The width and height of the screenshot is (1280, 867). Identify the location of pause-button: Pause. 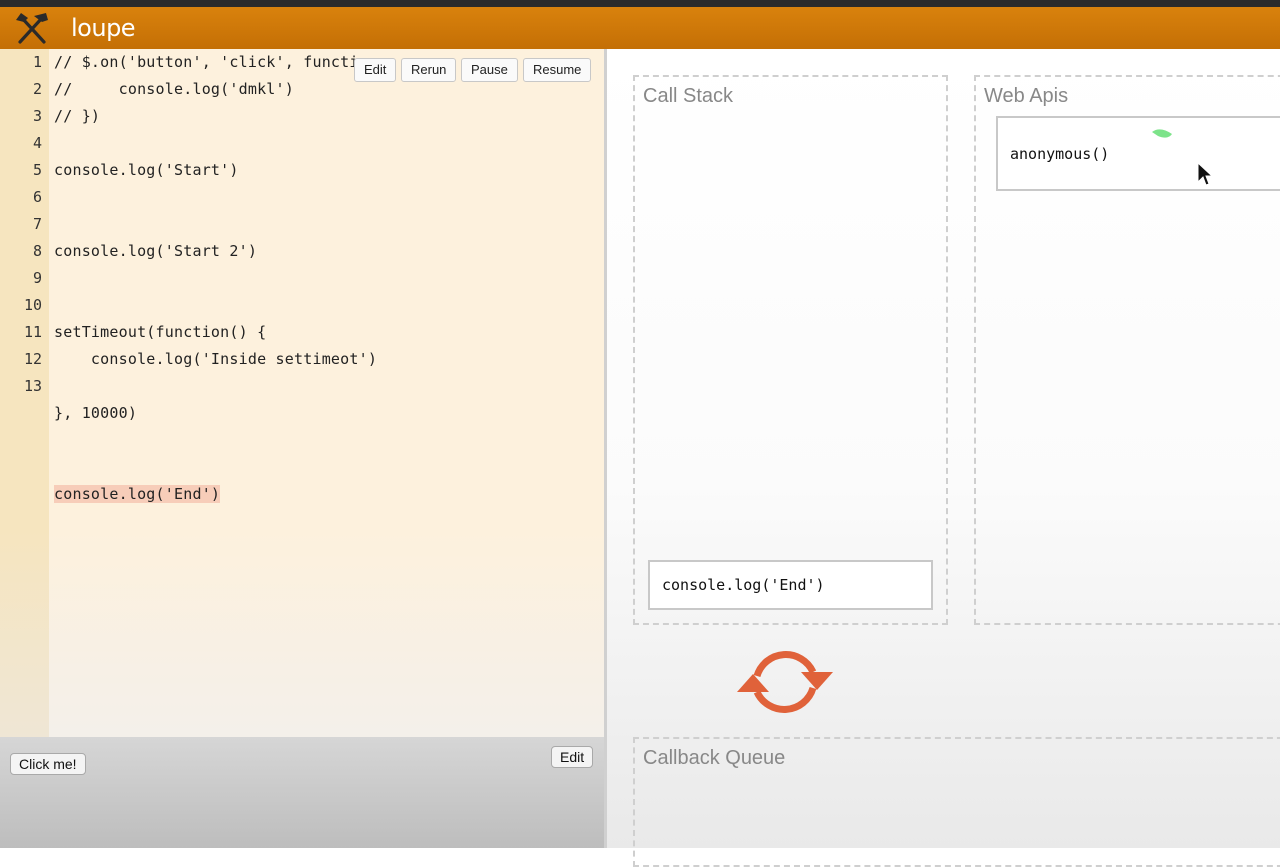
(489, 70).